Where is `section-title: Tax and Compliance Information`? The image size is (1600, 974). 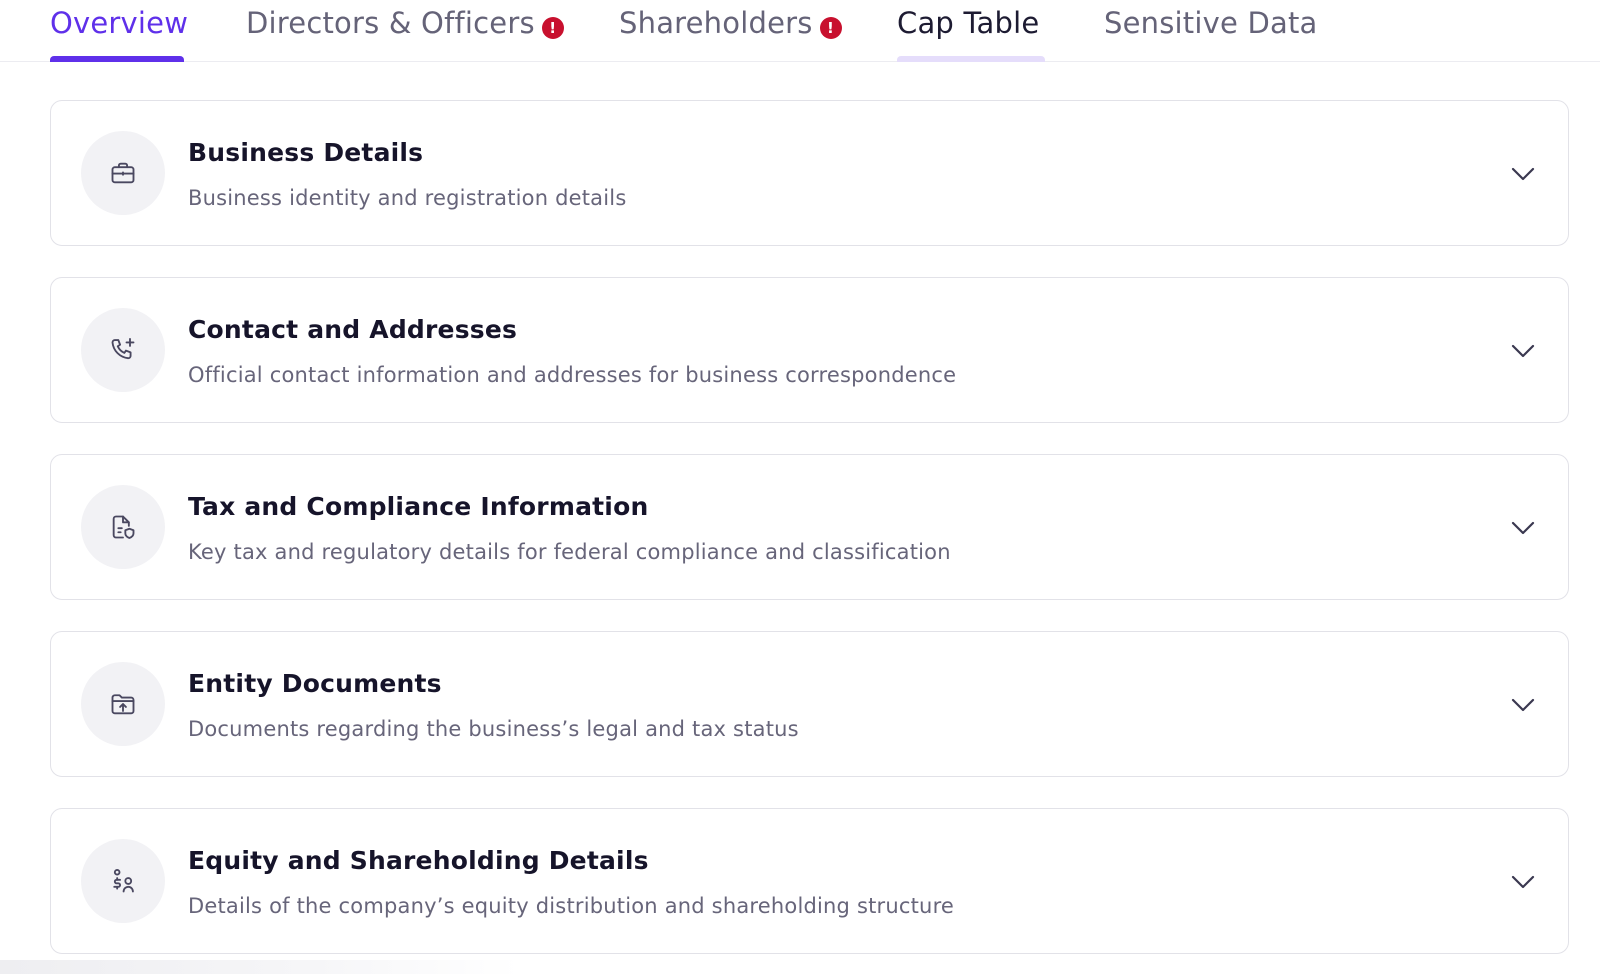
section-title: Tax and Compliance Information is located at coordinates (418, 506).